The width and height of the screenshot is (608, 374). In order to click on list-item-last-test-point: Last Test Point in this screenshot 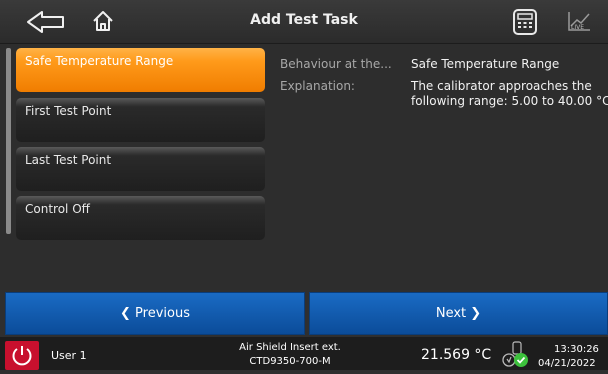, I will do `click(140, 169)`.